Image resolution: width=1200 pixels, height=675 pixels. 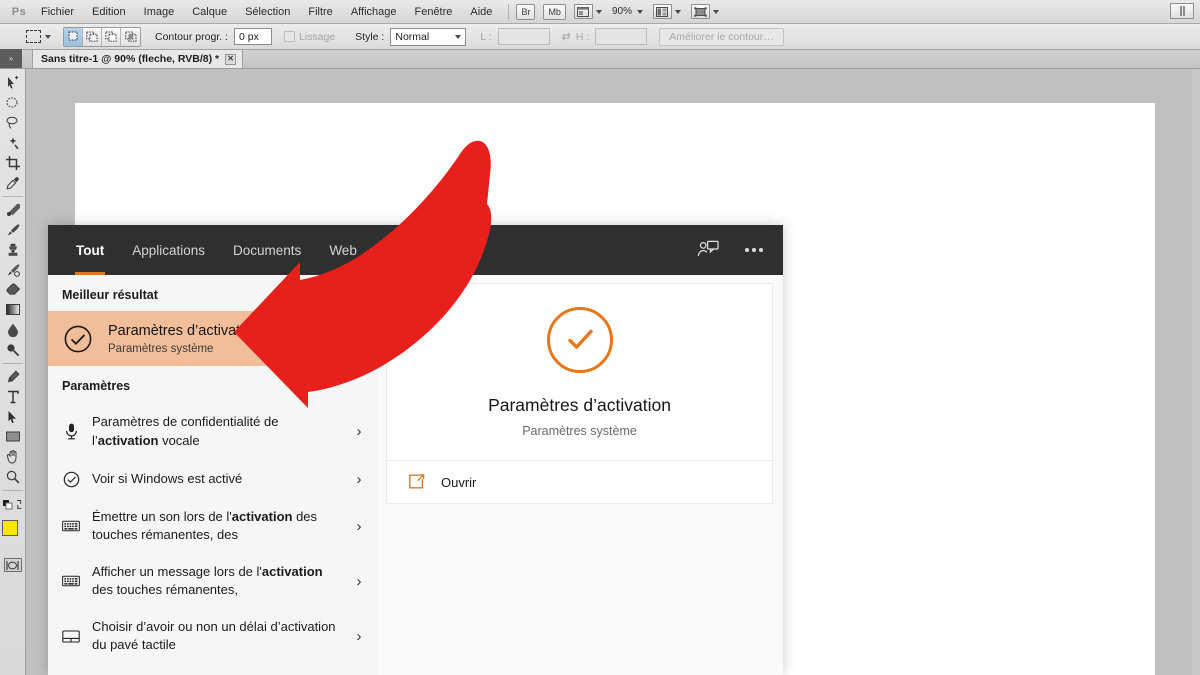 I want to click on menu-filtre: Filtre, so click(x=320, y=12).